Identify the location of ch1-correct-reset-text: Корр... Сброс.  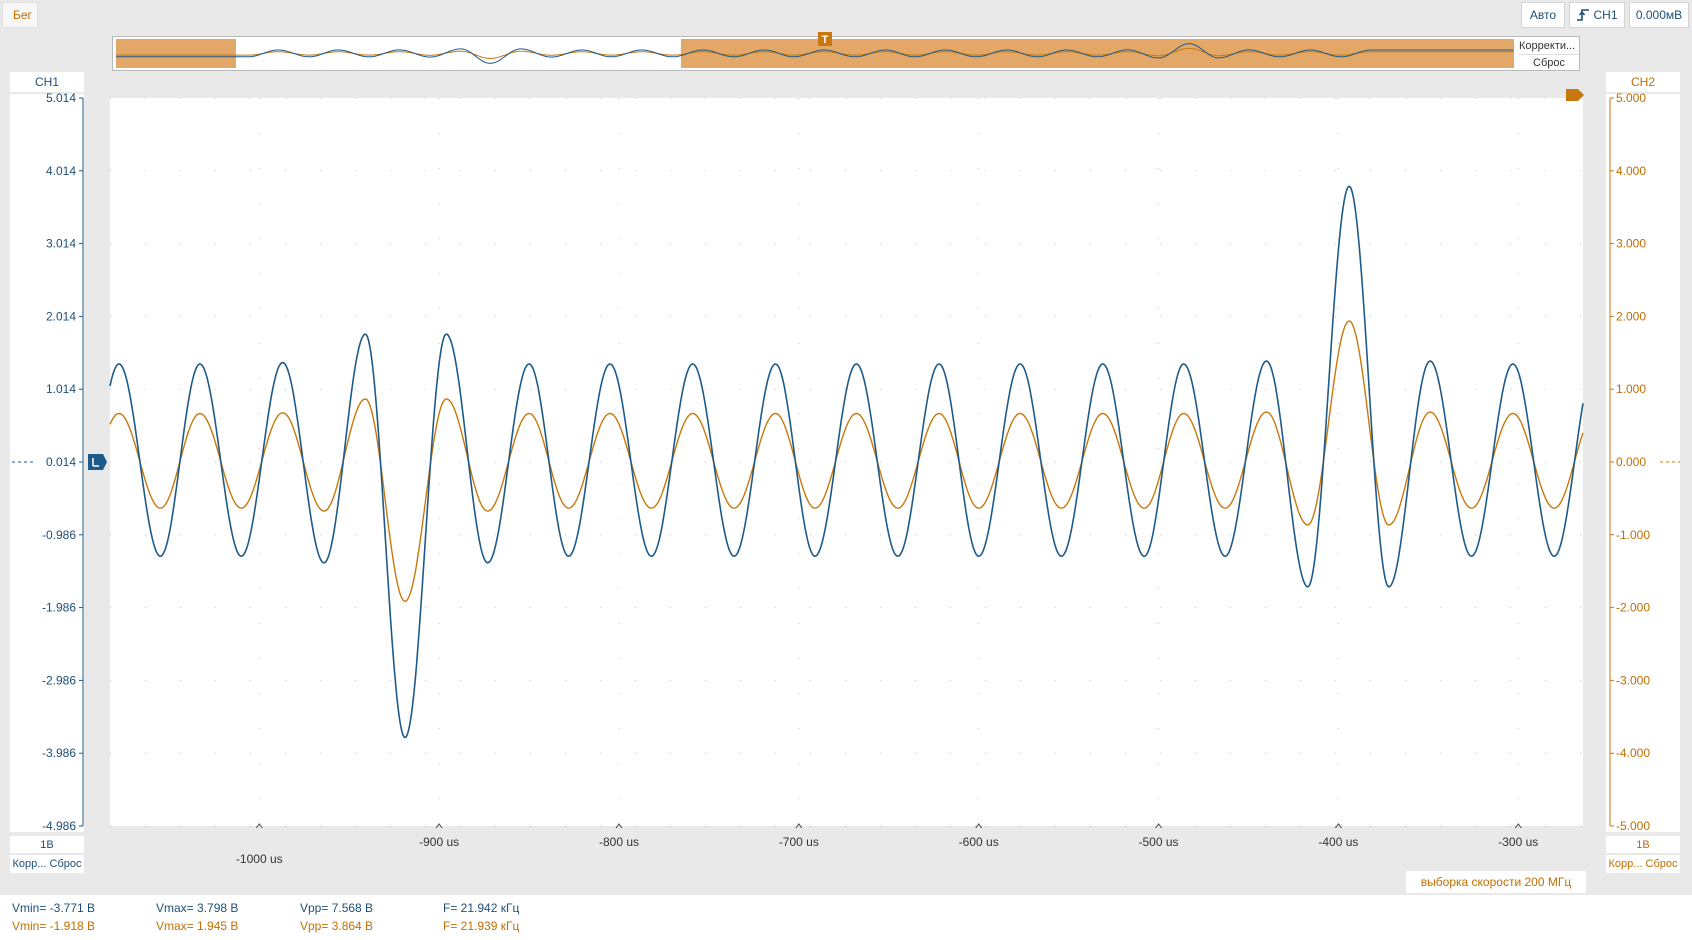
(47, 864).